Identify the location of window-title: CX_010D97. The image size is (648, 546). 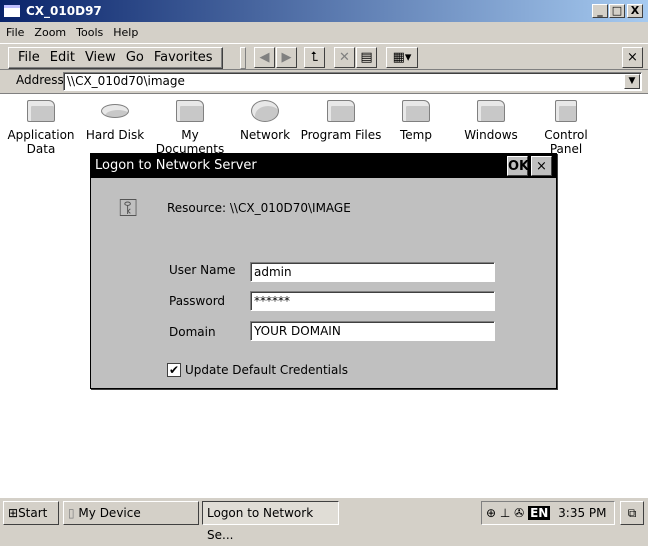
(64, 11).